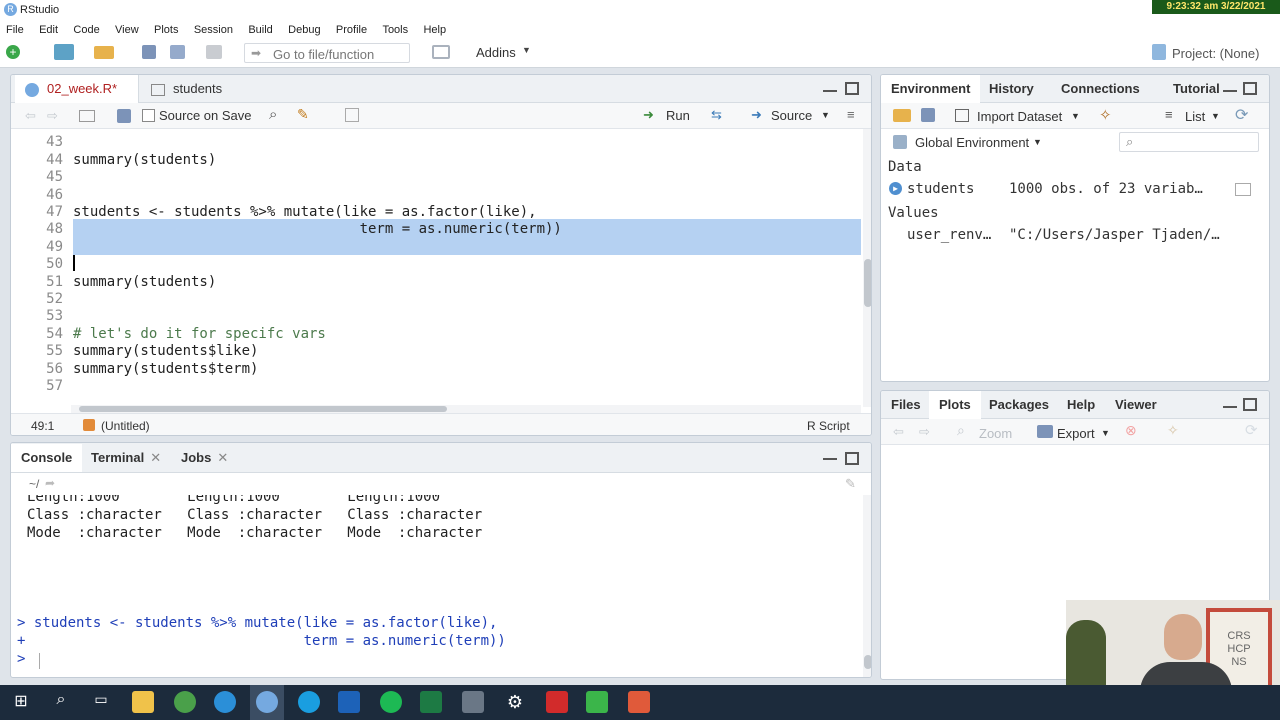  Describe the element at coordinates (924, 432) in the screenshot. I see `next-plot-icon: ⇨` at that location.